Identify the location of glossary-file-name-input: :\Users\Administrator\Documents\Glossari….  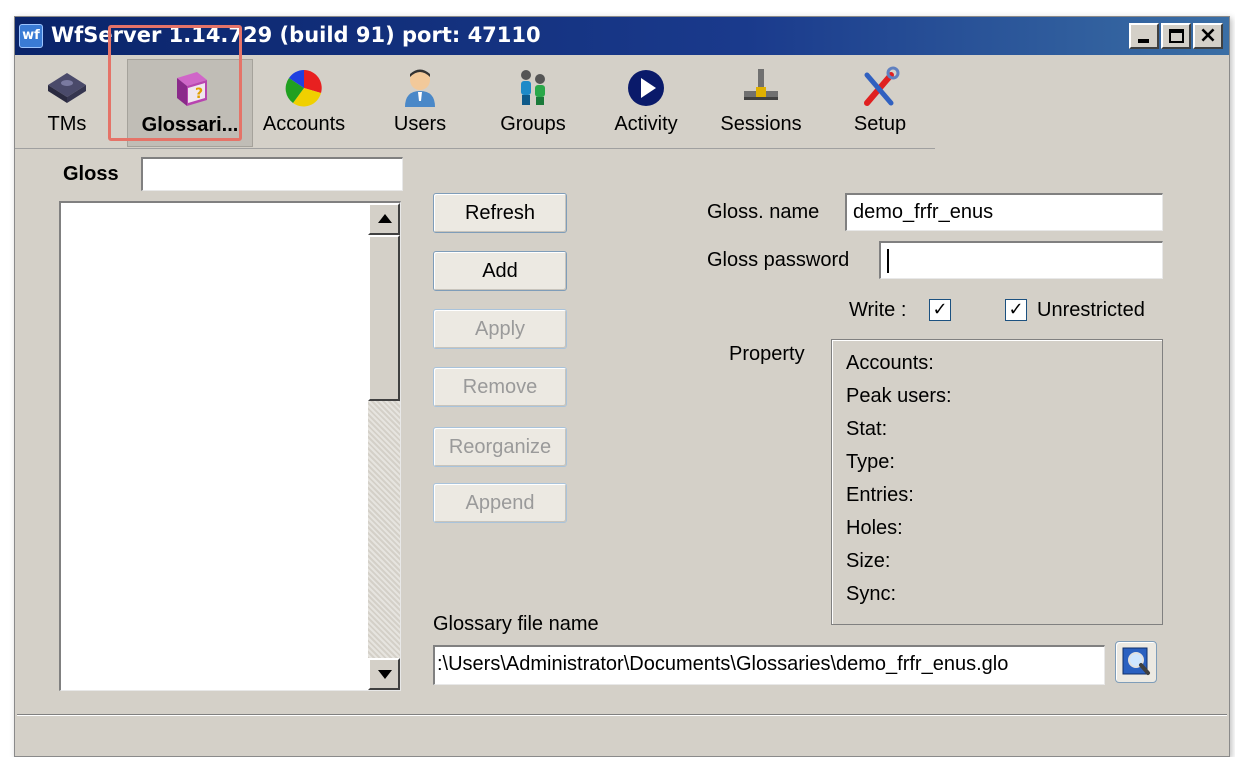
(769, 665).